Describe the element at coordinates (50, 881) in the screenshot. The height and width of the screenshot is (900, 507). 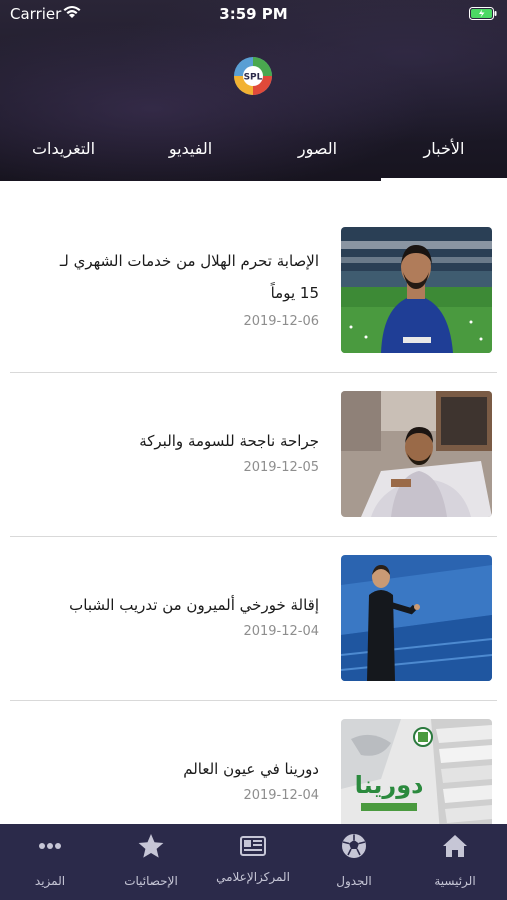
I see `nav-label: المزيد` at that location.